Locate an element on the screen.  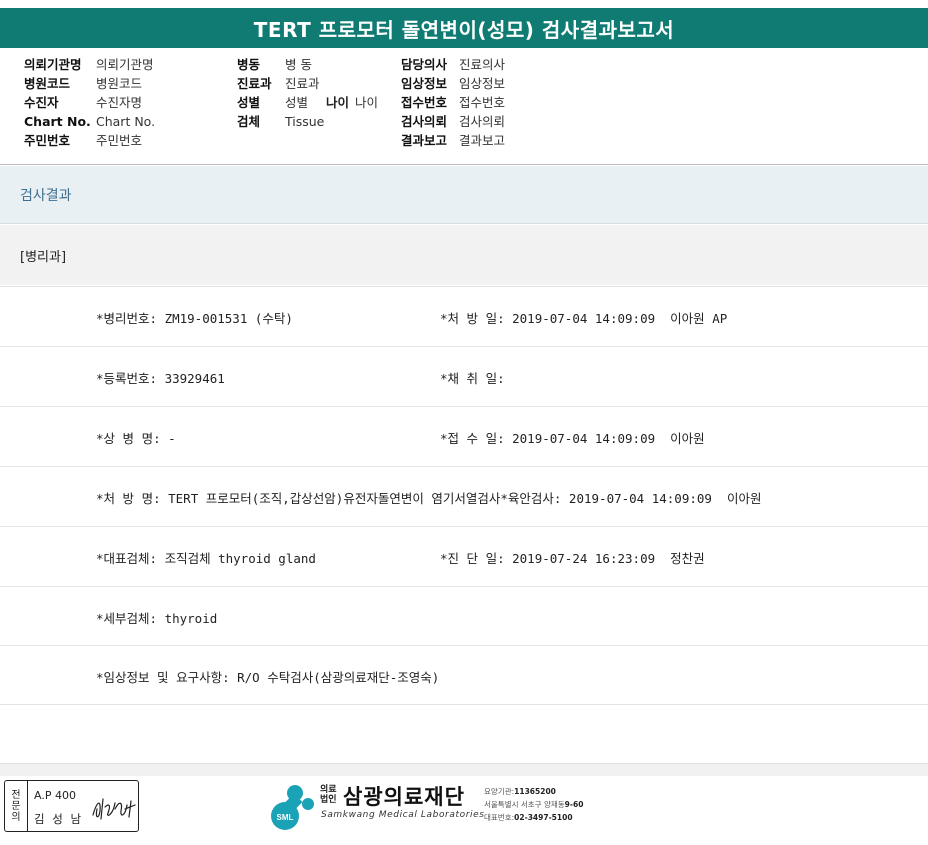
organization-name: 삼광의료재단 is located at coordinates (404, 797).